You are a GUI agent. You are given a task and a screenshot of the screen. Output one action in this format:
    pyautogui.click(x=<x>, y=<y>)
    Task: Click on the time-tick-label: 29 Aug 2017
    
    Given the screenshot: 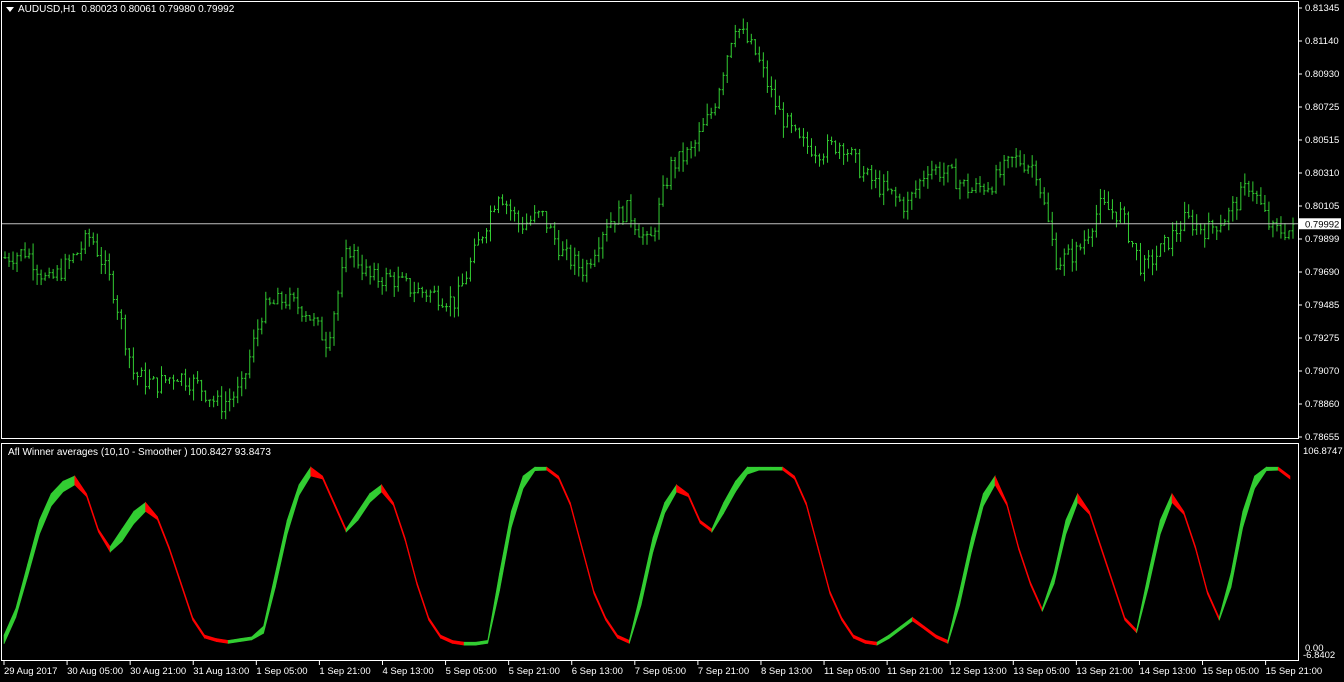 What is the action you would take?
    pyautogui.click(x=30, y=671)
    